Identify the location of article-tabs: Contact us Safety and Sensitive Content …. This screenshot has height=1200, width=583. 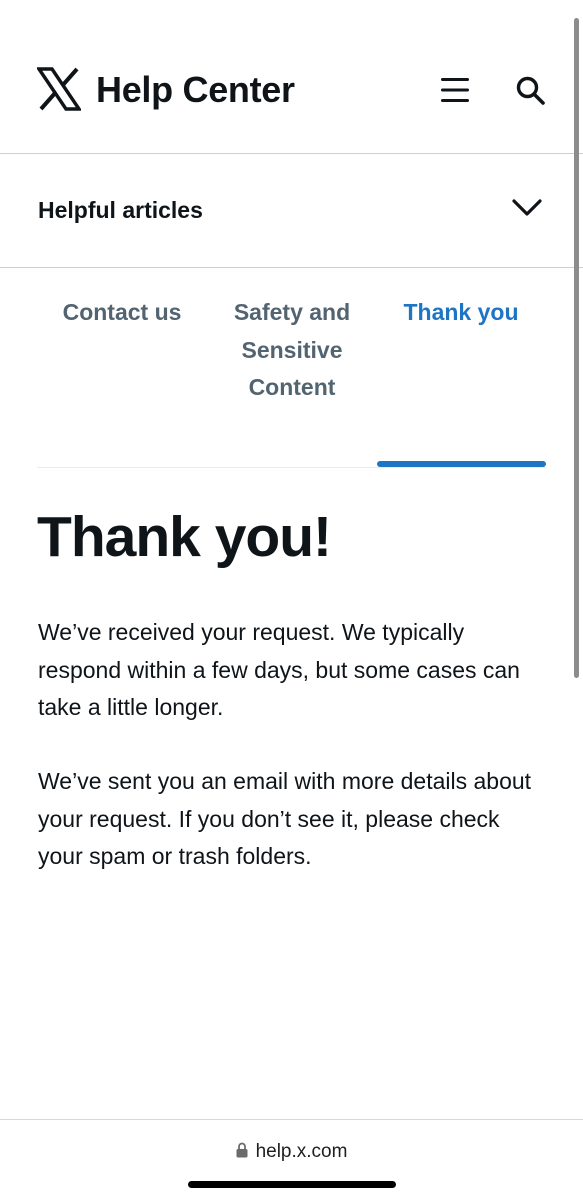
(291, 368).